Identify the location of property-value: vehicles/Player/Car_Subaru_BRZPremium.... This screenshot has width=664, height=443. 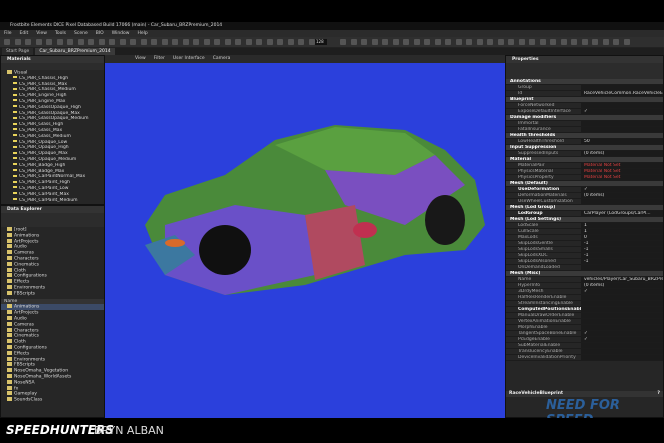
(622, 279).